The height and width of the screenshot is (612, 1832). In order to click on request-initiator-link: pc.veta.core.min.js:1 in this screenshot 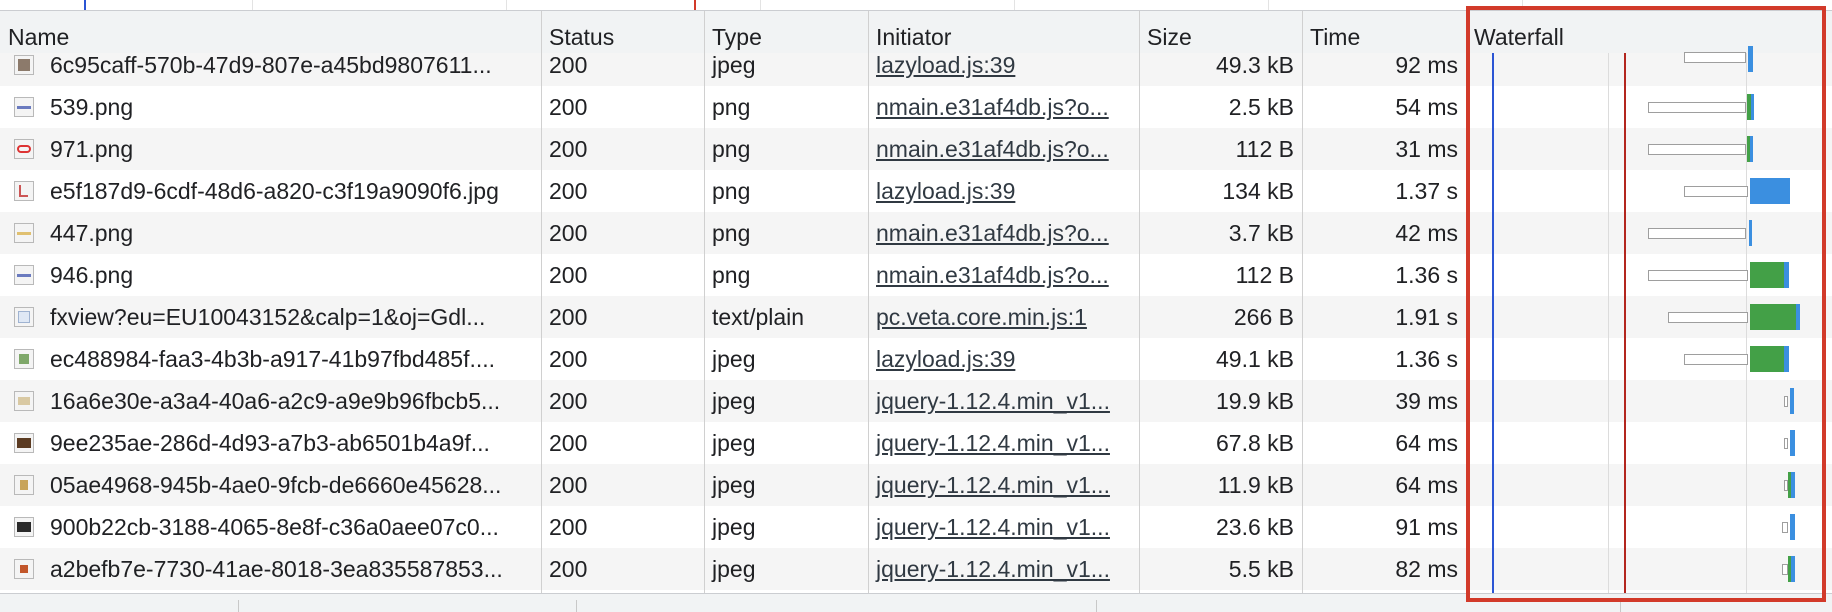, I will do `click(1003, 317)`.